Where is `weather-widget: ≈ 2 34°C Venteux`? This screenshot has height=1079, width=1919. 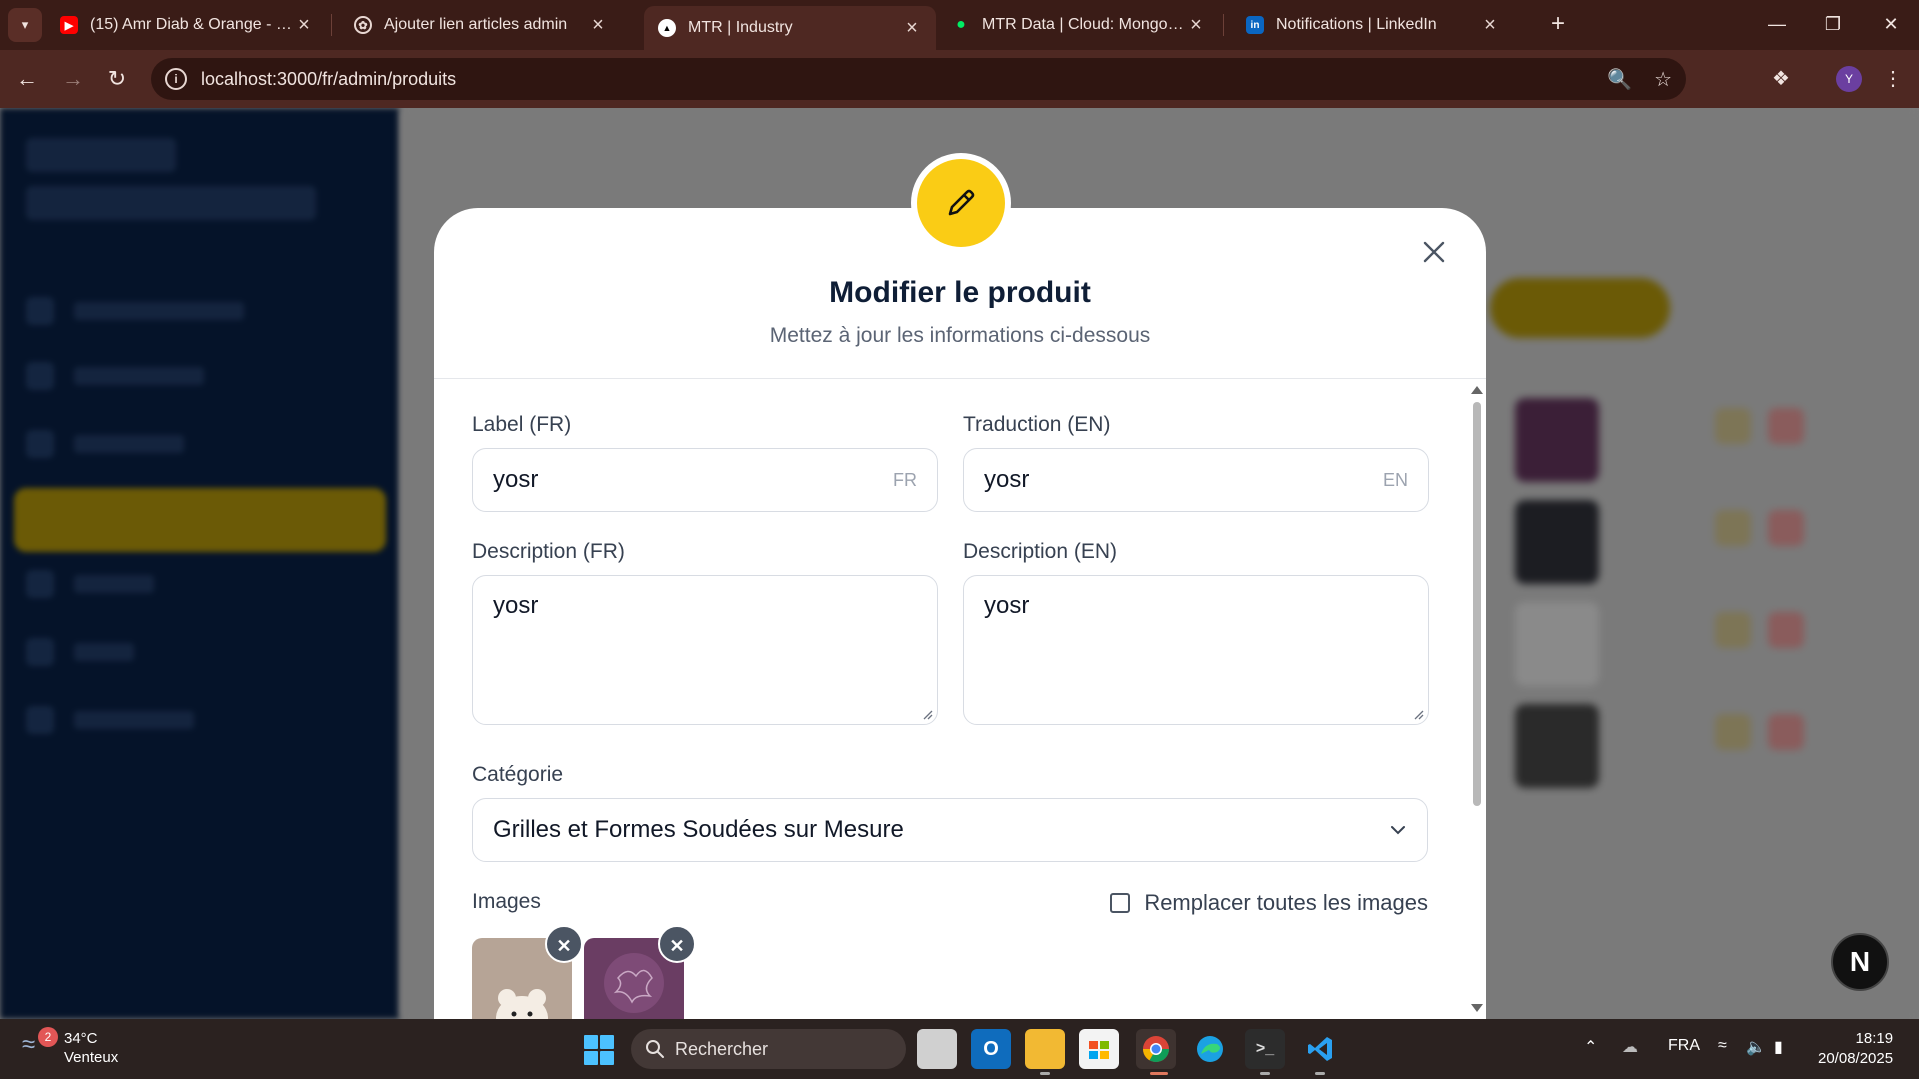
weather-widget: ≈ 2 34°C Venteux is located at coordinates (70, 1047).